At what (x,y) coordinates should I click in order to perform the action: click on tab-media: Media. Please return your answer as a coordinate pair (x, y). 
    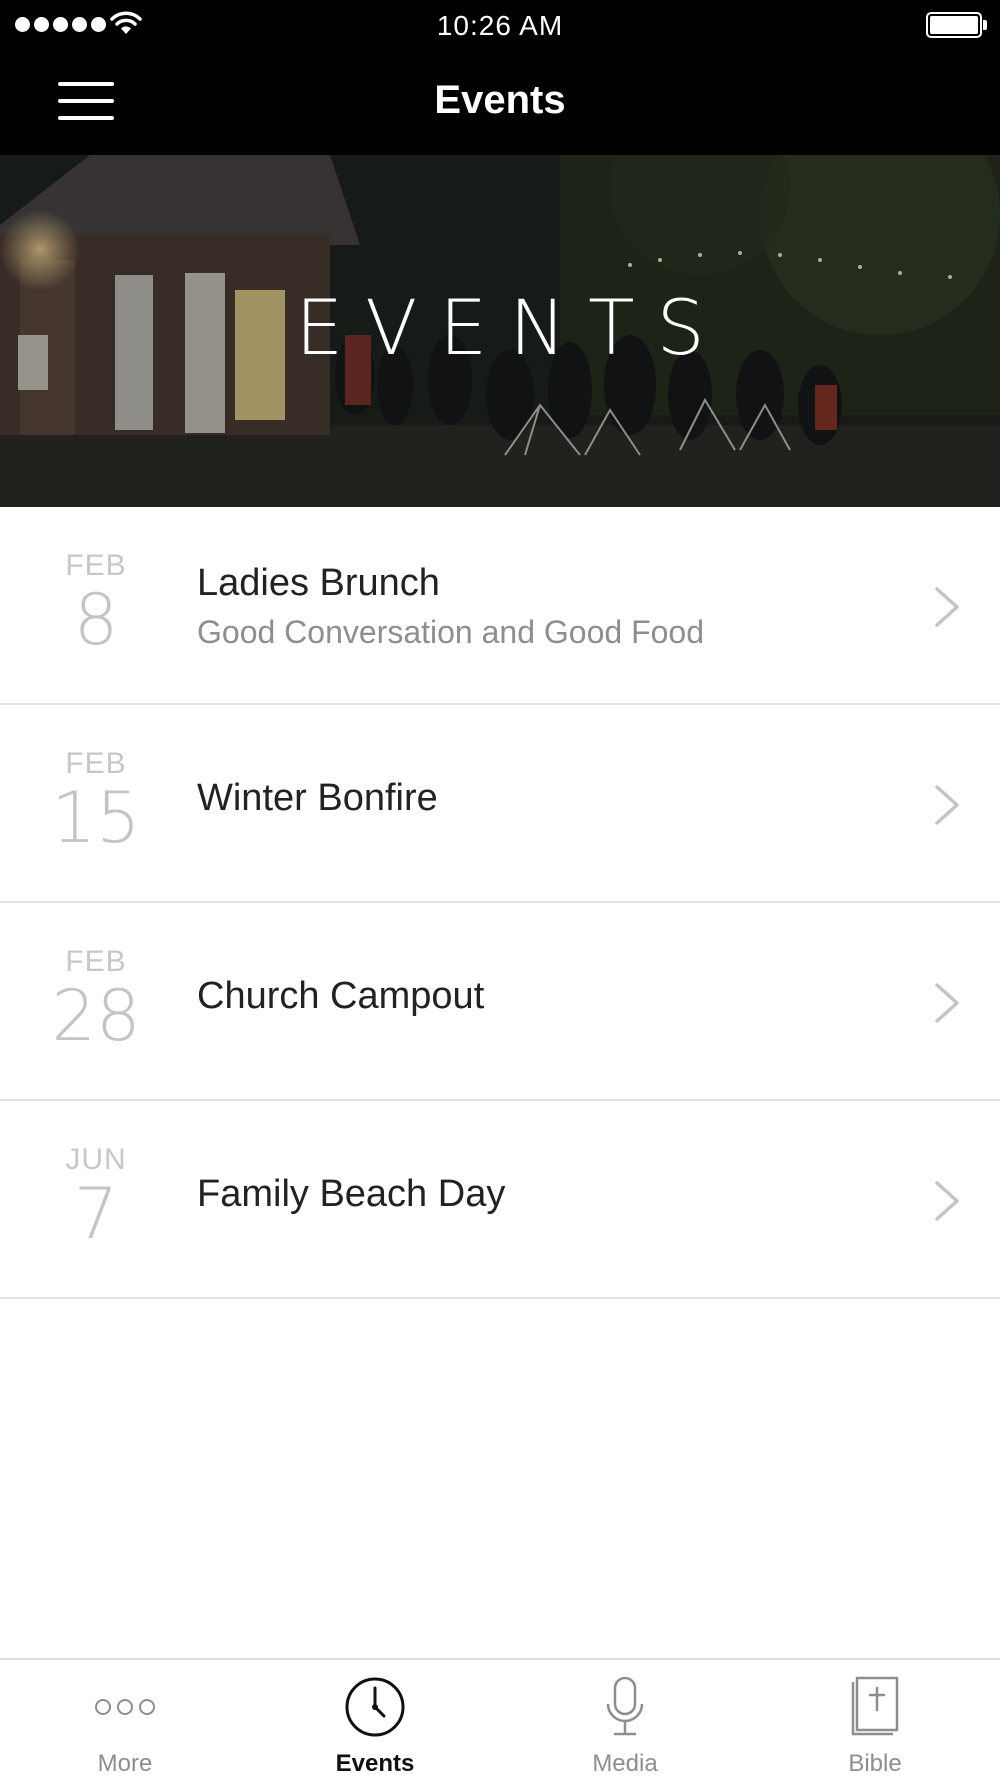
    Looking at the image, I should click on (625, 1719).